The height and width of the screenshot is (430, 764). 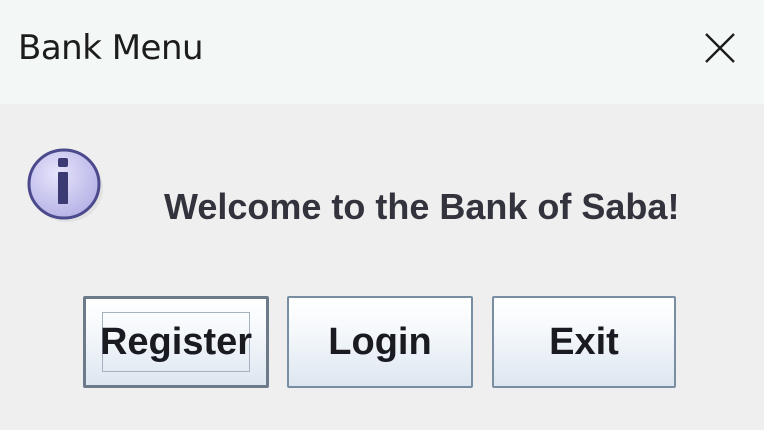 What do you see at coordinates (422, 206) in the screenshot?
I see `welcome-message: Welcome to the Bank of Saba!` at bounding box center [422, 206].